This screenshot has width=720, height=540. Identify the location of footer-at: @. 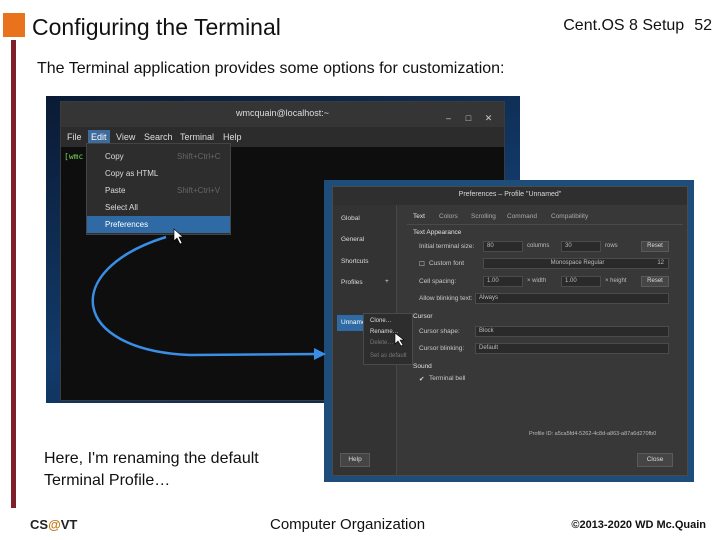
(54, 524).